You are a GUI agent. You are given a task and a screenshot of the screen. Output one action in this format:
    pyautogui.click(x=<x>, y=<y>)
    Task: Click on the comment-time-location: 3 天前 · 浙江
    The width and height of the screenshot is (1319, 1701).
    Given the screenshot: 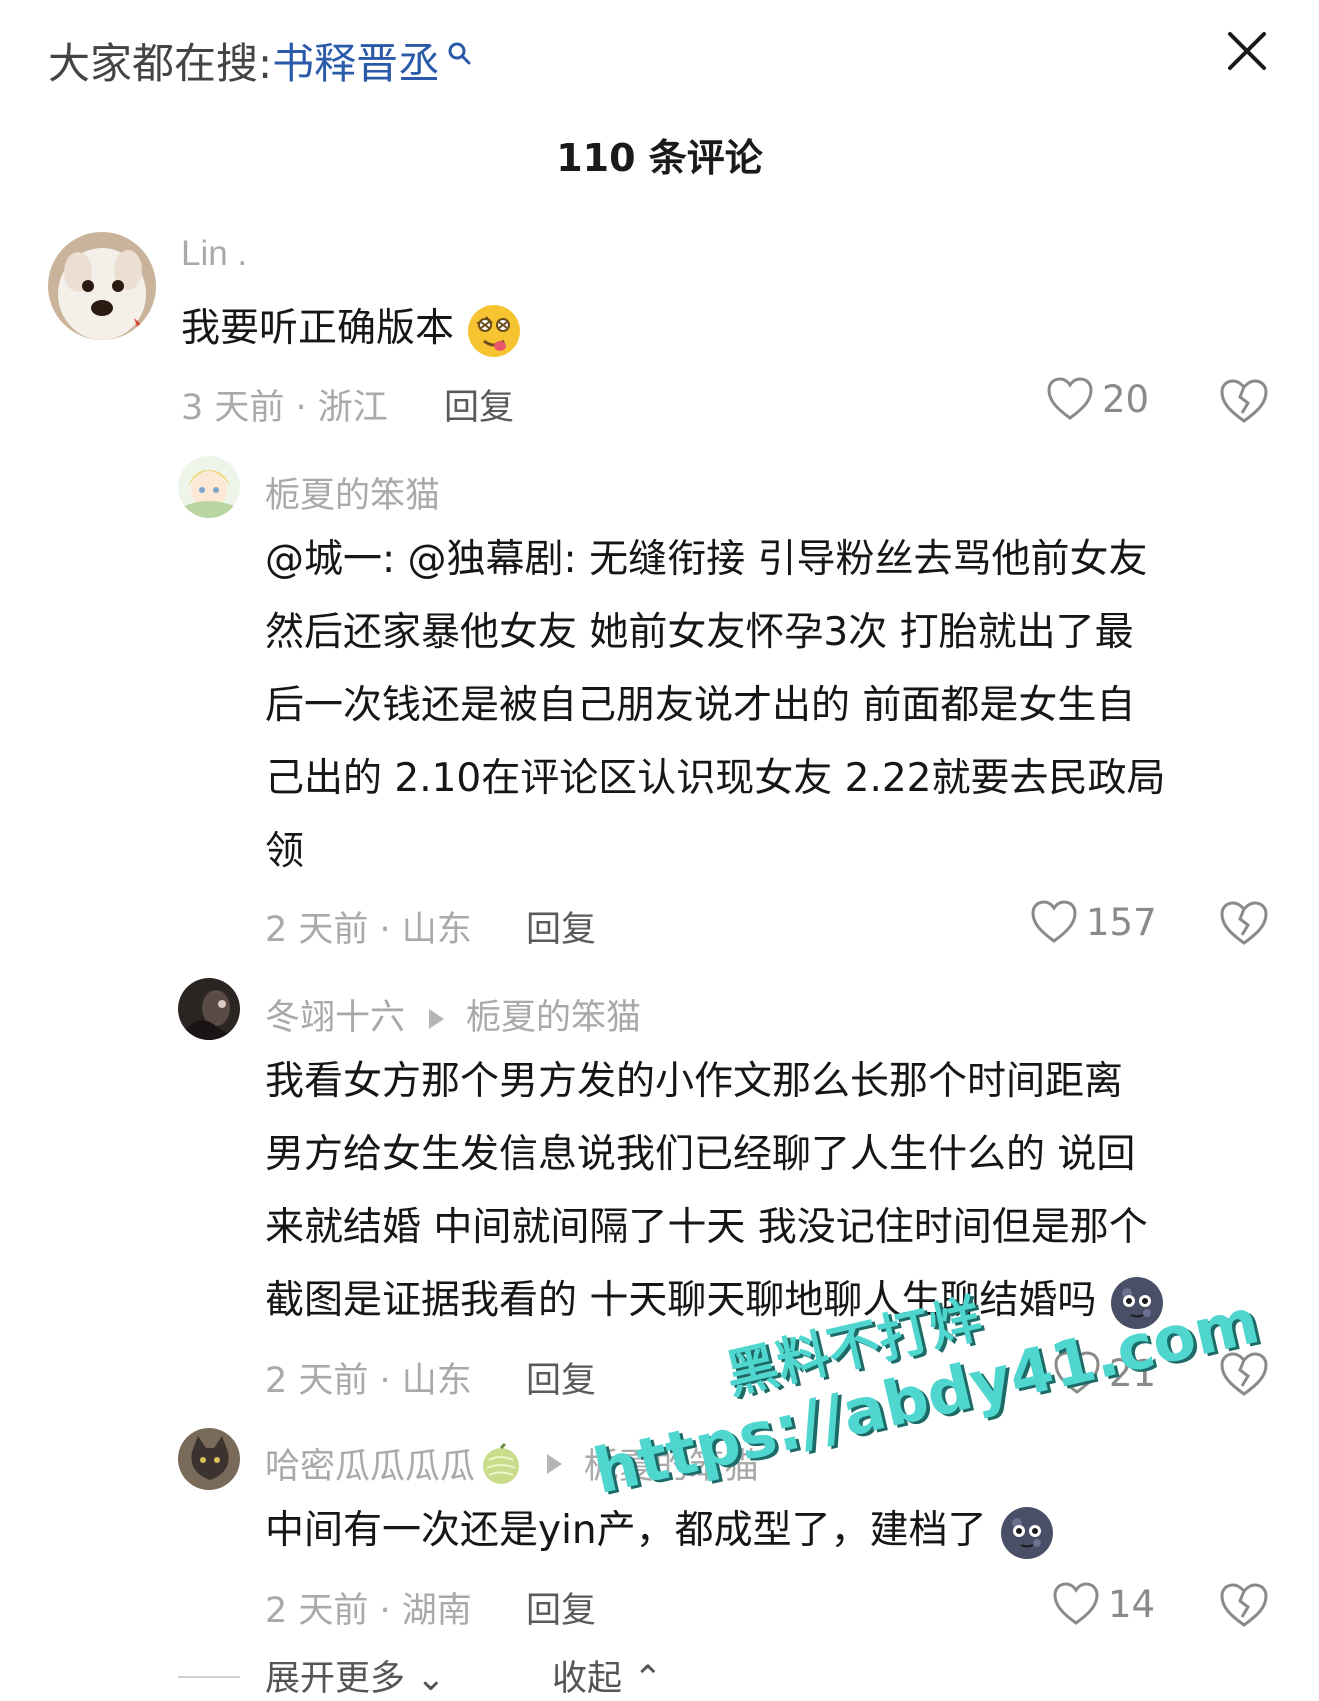 What is the action you would take?
    pyautogui.click(x=284, y=408)
    